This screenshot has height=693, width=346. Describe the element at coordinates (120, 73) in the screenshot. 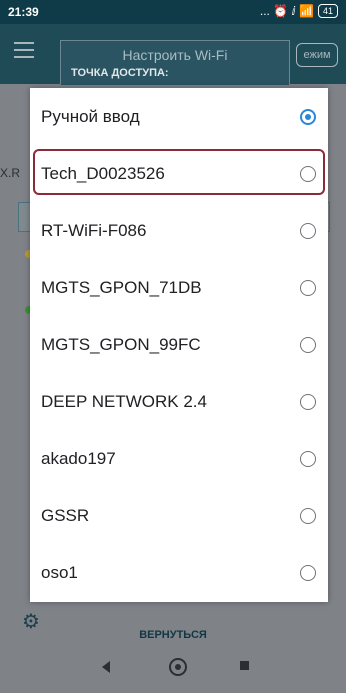

I see `page-subtitle: ТОЧКА ДОСТУПА:` at that location.